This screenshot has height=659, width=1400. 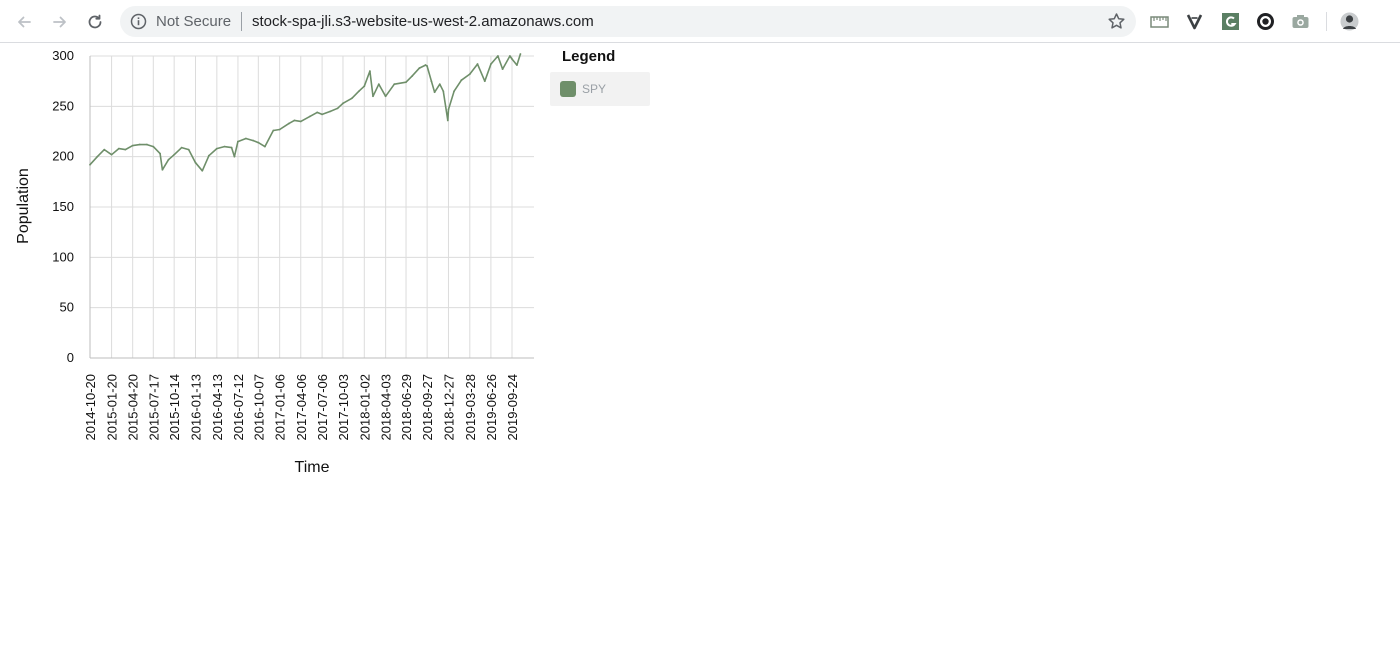 I want to click on x-tick-label: 2015-04-20, so click(x=133, y=407).